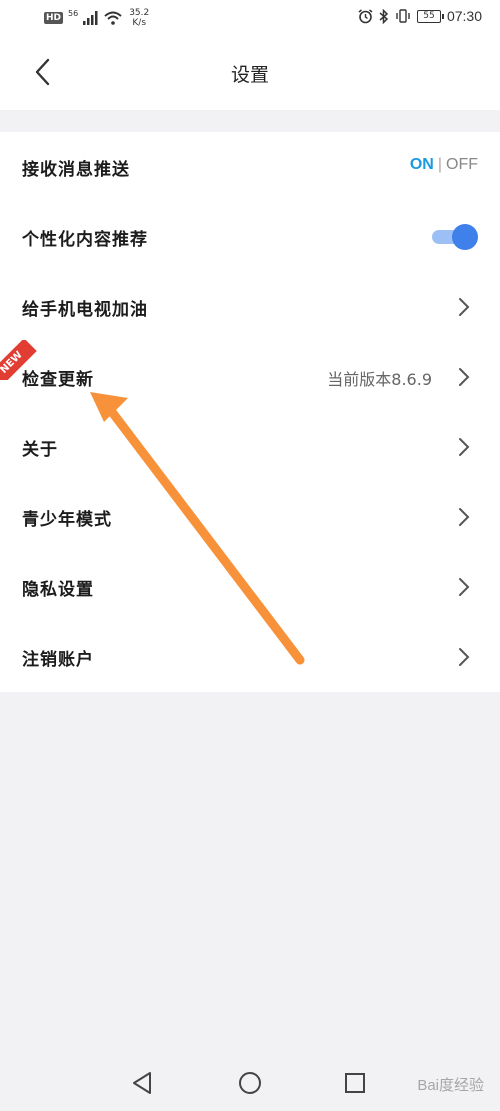 The image size is (500, 1111). What do you see at coordinates (249, 75) in the screenshot?
I see `page-title: 设置` at bounding box center [249, 75].